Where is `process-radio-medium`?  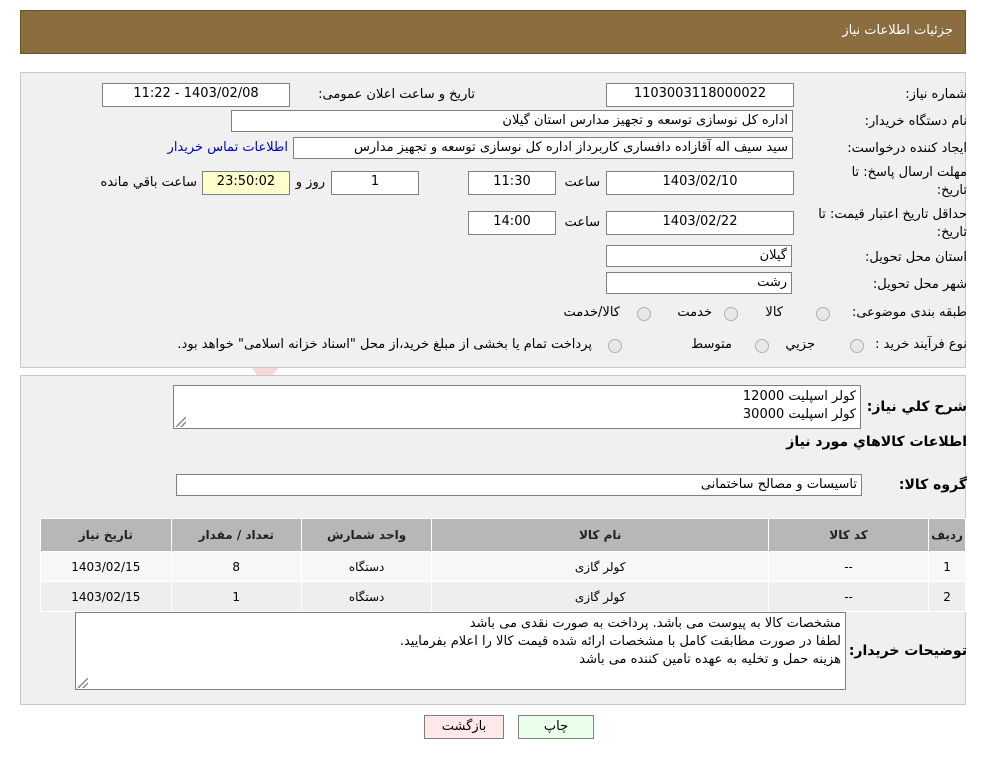 process-radio-medium is located at coordinates (762, 346).